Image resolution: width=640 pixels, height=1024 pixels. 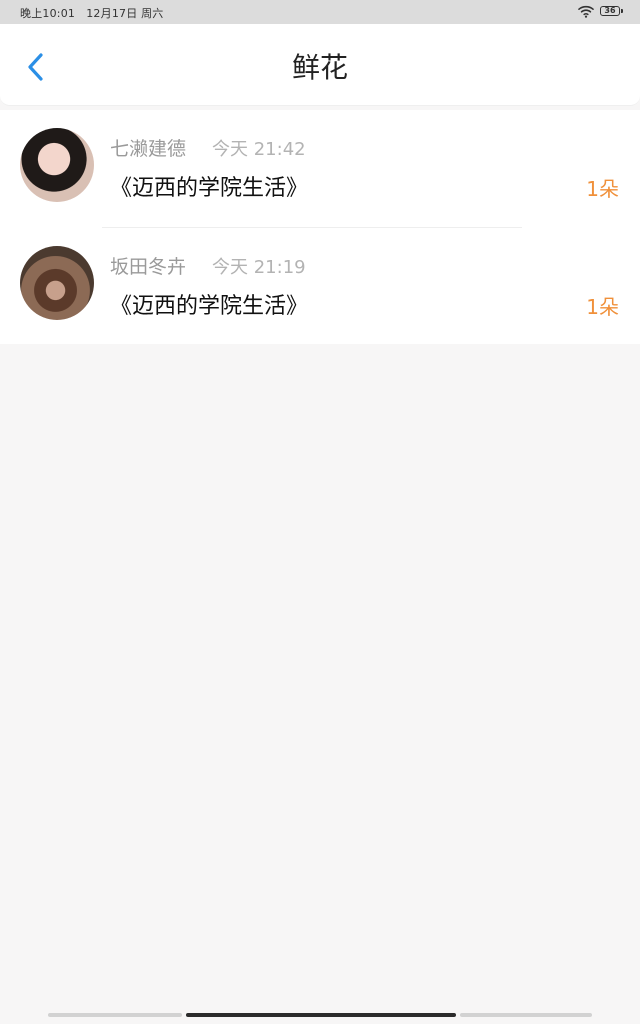 What do you see at coordinates (148, 267) in the screenshot?
I see `user-name: 坂田冬卉` at bounding box center [148, 267].